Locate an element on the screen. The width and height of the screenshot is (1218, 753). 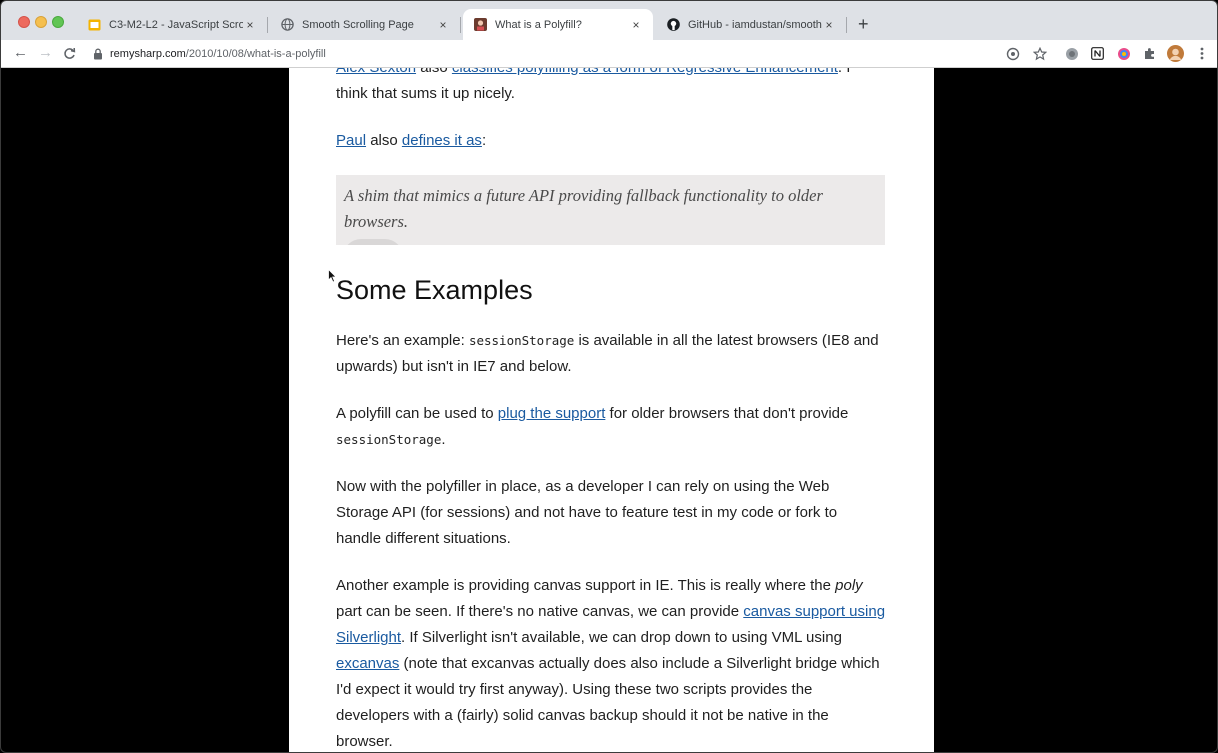
forward-icon: → is located at coordinates (45, 53).